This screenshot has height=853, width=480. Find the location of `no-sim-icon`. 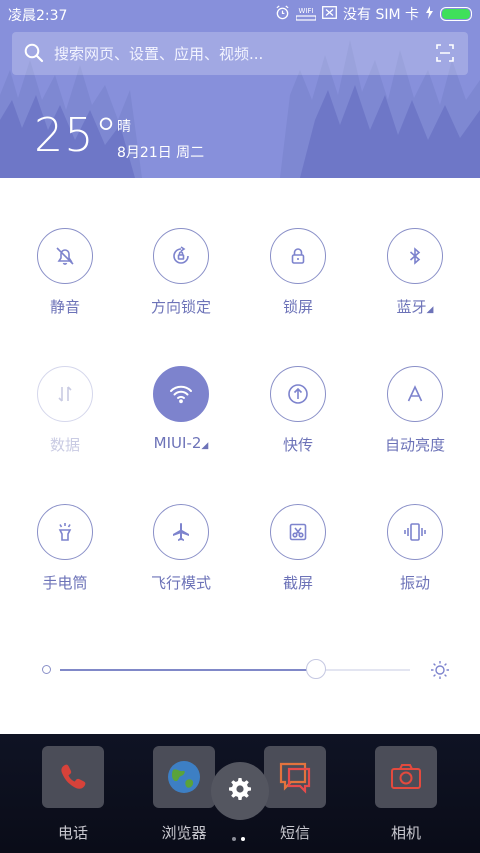

no-sim-icon is located at coordinates (329, 14).